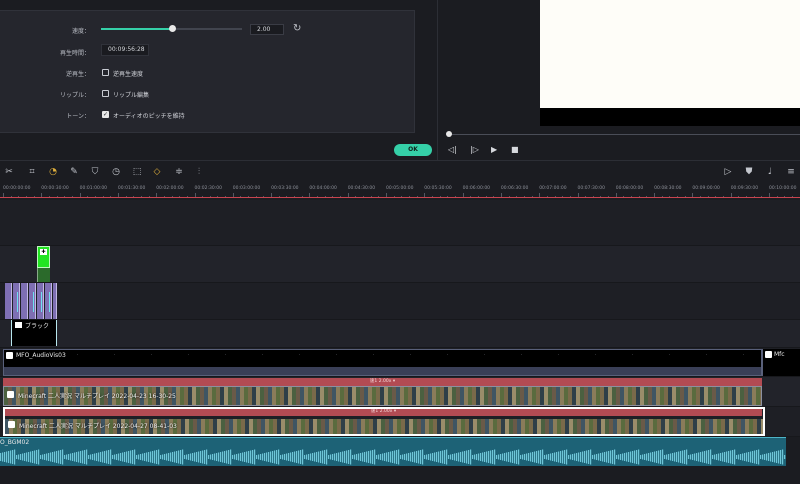 The width and height of the screenshot is (800, 484). Describe the element at coordinates (116, 172) in the screenshot. I see `timer-icon: ◷` at that location.